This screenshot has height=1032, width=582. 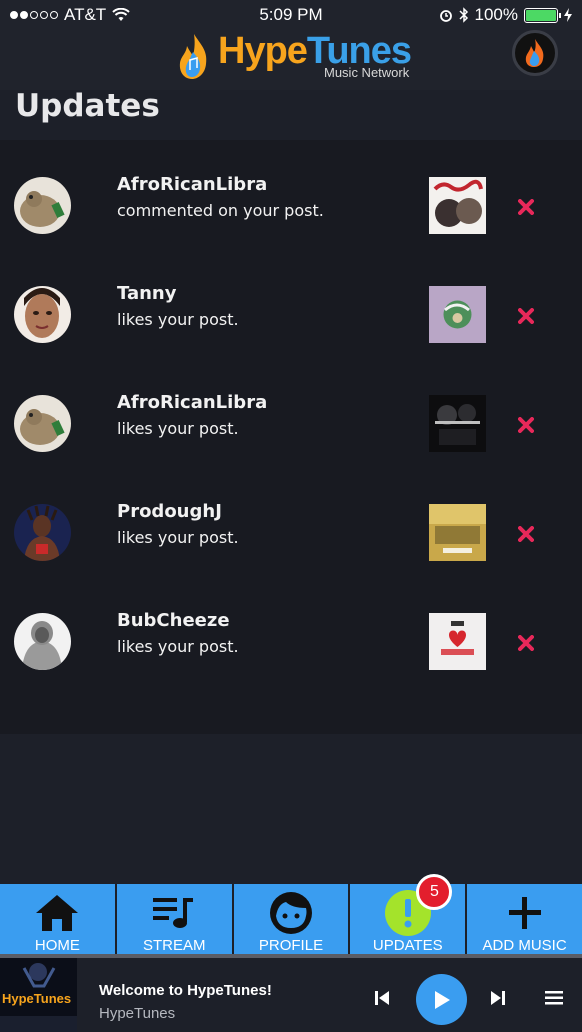 What do you see at coordinates (57, 913) in the screenshot?
I see `home-icon` at bounding box center [57, 913].